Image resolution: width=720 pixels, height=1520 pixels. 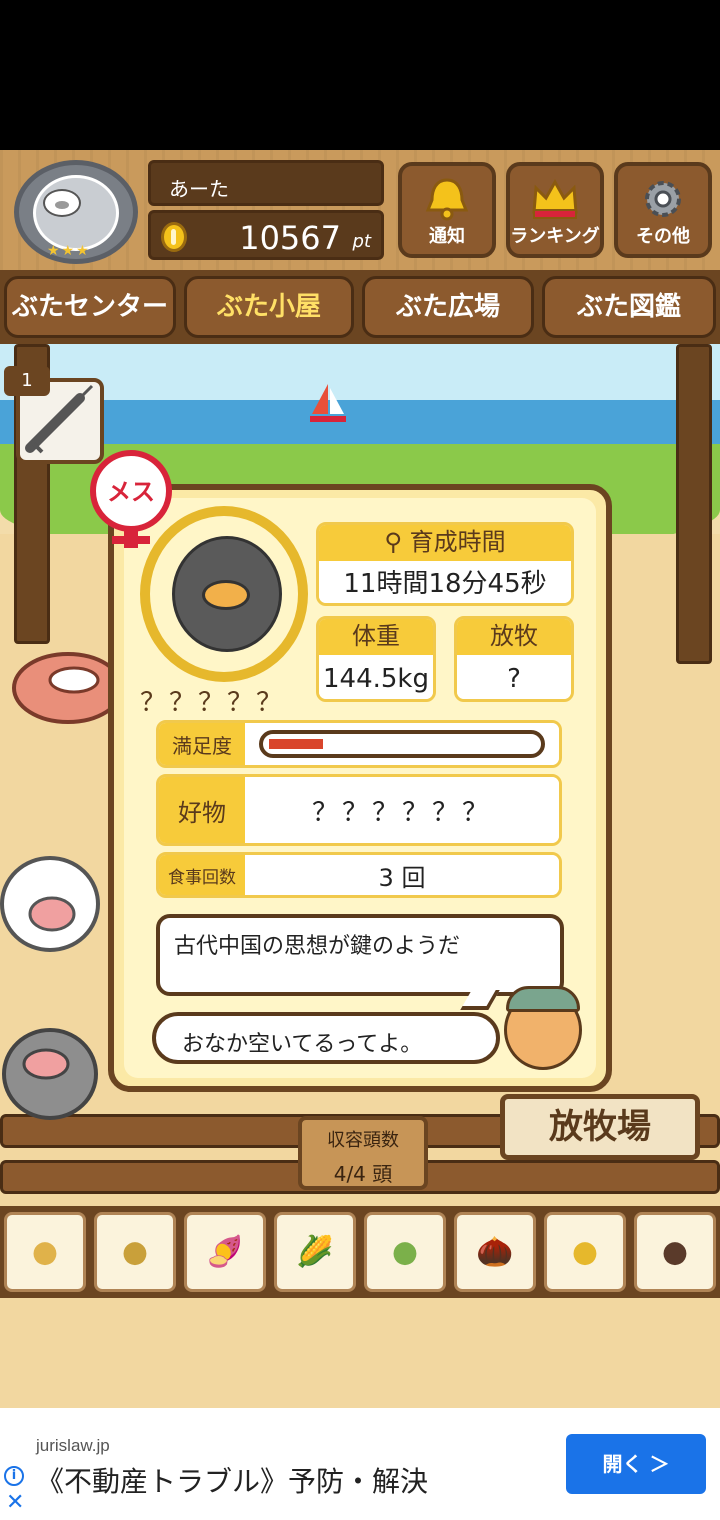 I want to click on graze-card: 放牧 ?, so click(x=514, y=659).